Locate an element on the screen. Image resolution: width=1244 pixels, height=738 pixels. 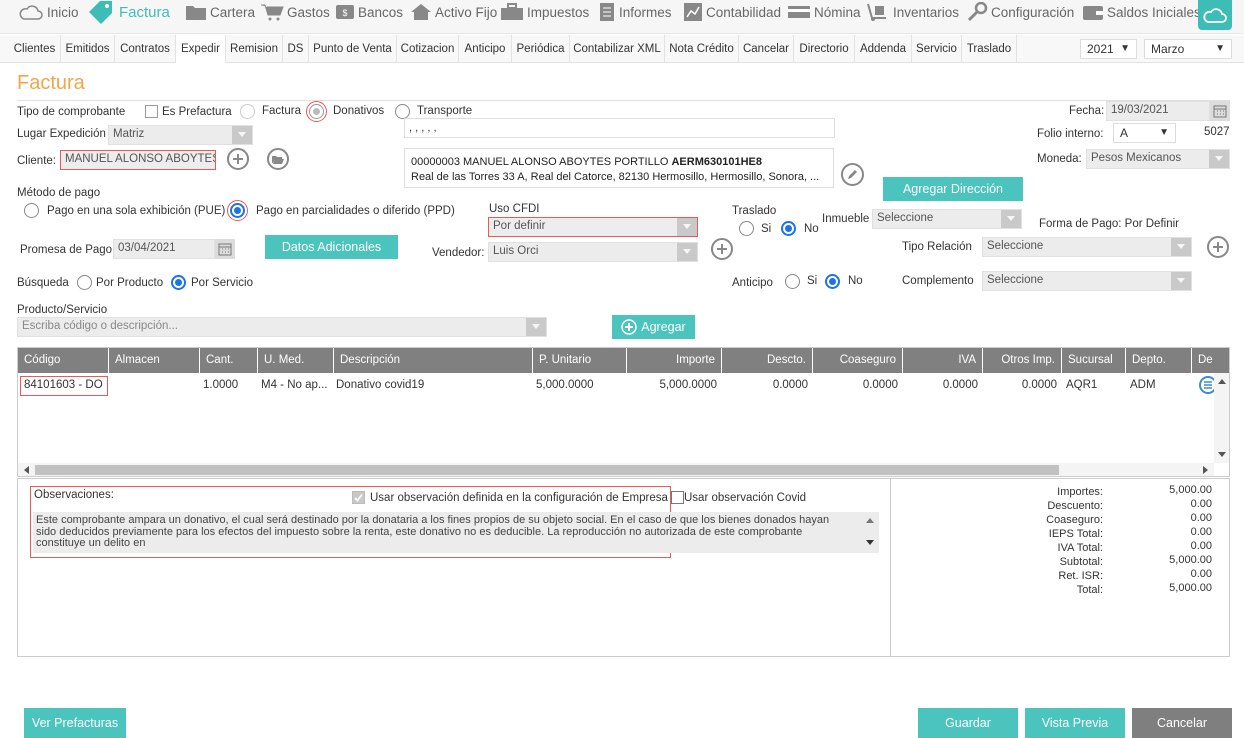
lugar-expedicion-select: Matriz is located at coordinates (180, 135).